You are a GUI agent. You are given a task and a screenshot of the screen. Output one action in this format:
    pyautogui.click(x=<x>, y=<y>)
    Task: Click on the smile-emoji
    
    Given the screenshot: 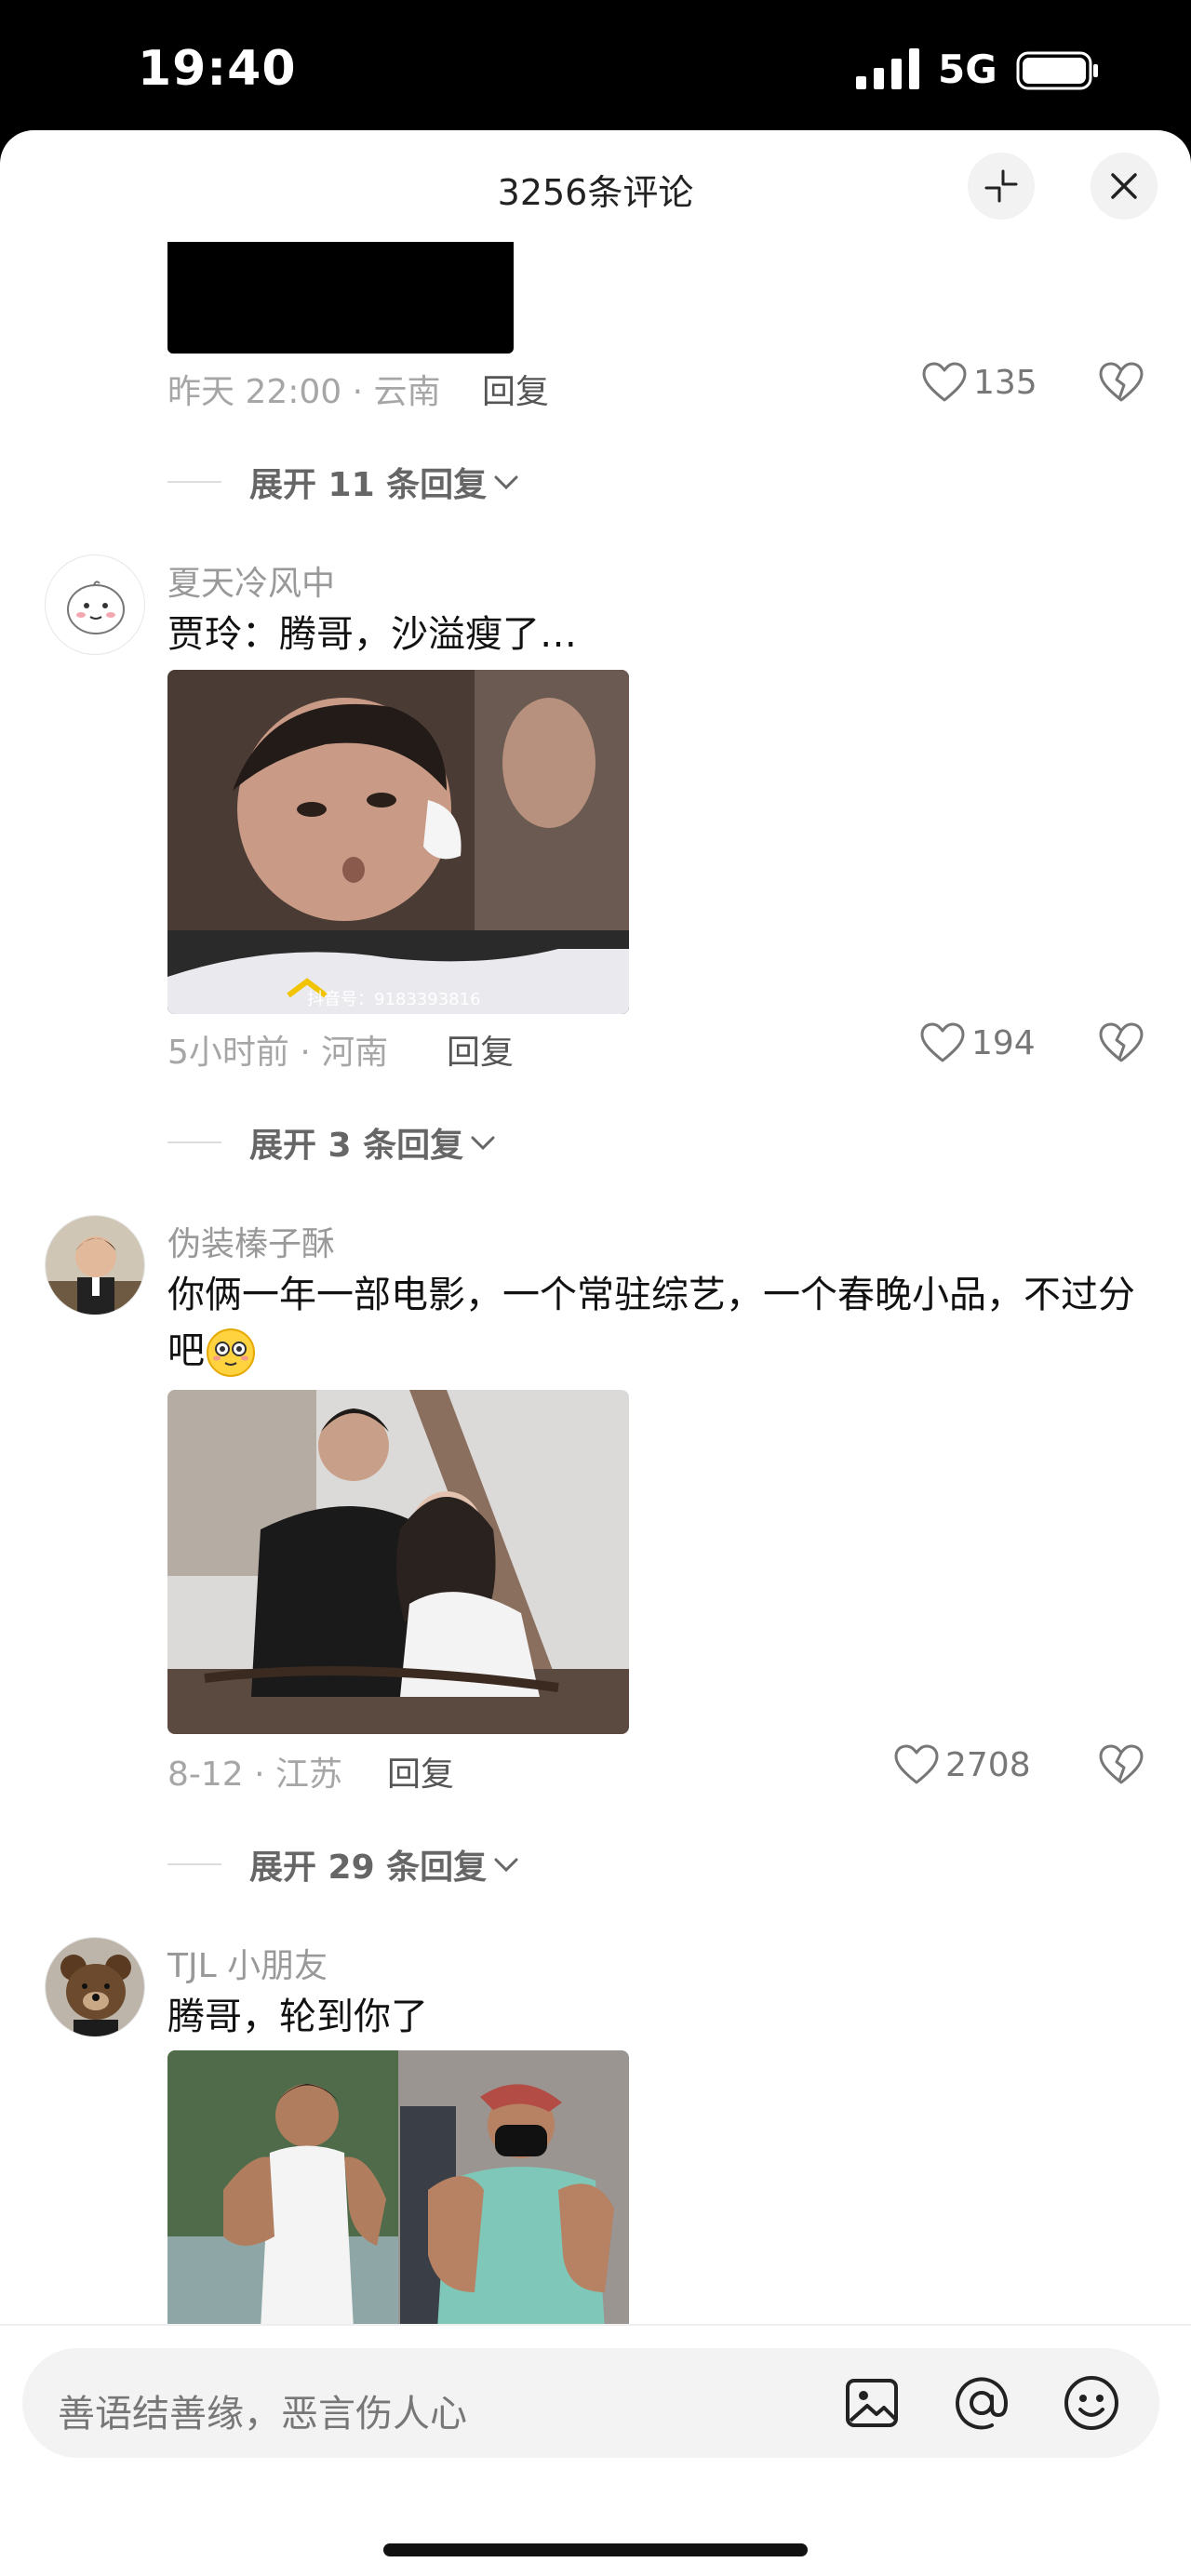 What is the action you would take?
    pyautogui.click(x=231, y=1352)
    